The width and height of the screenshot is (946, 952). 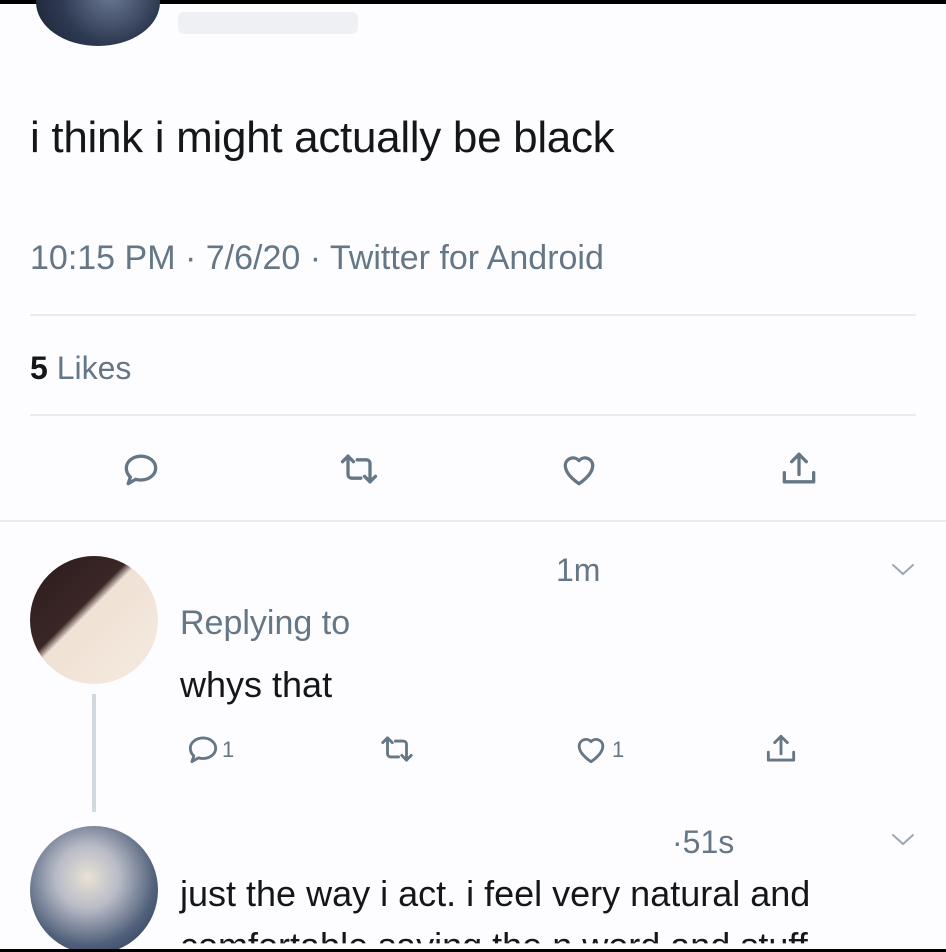 I want to click on like-count: 1, so click(x=618, y=749).